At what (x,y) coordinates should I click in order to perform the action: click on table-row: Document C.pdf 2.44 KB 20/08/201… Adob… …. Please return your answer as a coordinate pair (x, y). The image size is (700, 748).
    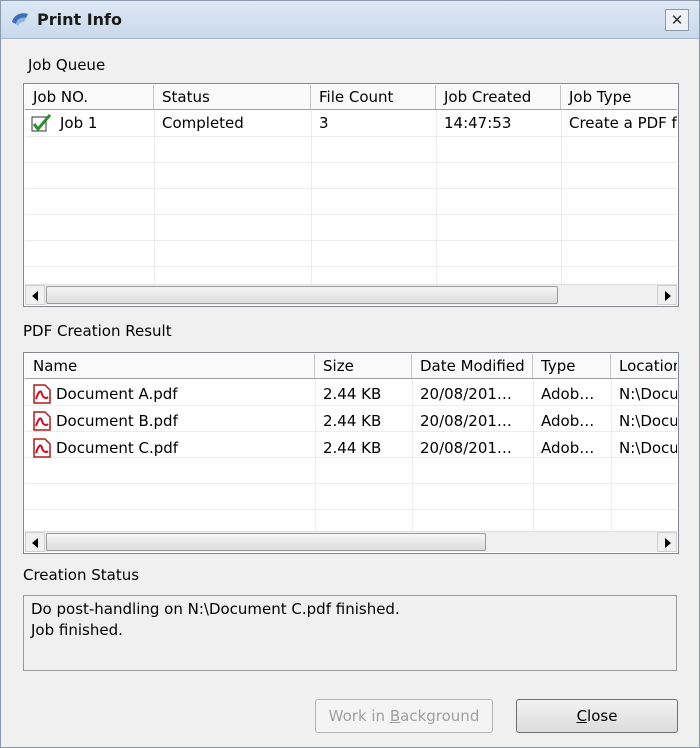
    Looking at the image, I should click on (351, 448).